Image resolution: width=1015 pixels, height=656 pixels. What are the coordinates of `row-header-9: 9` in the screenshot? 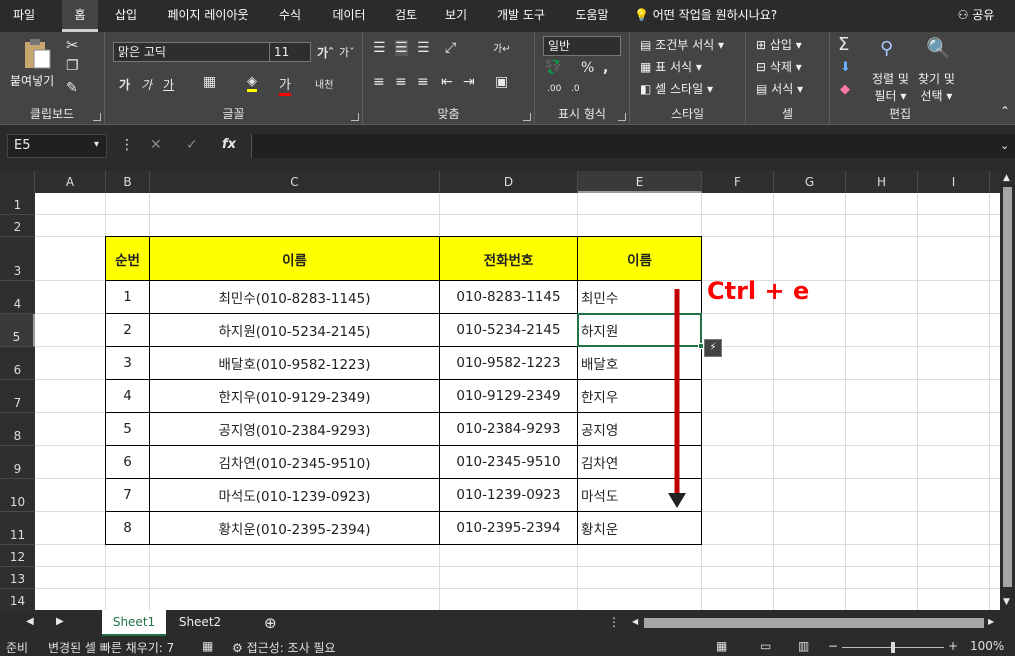 It's located at (17, 462).